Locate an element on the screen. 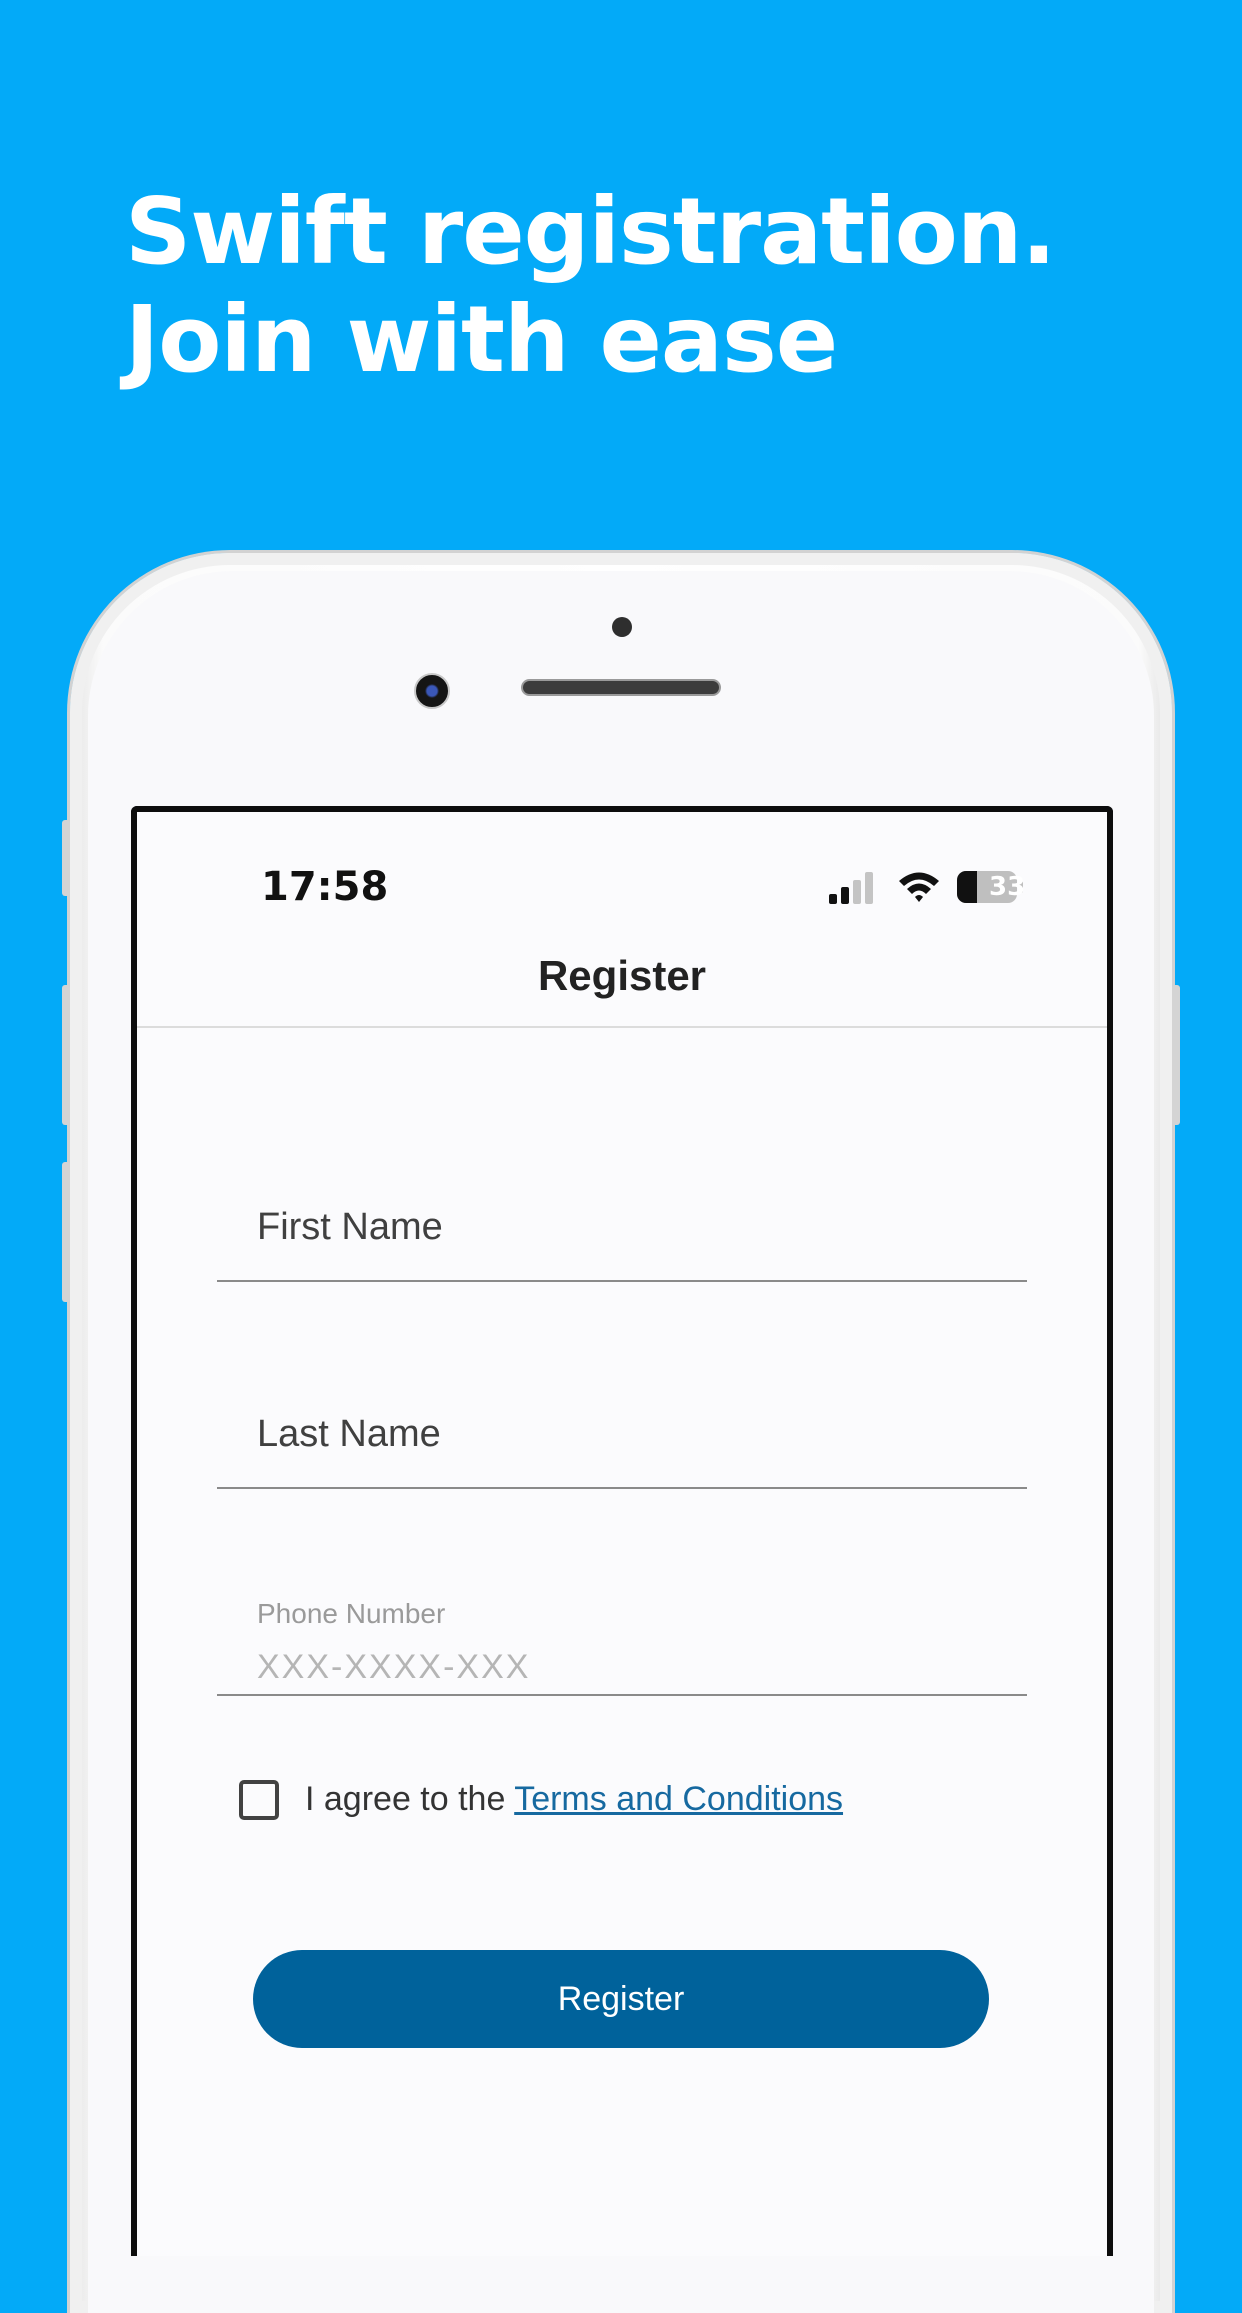 This screenshot has height=2313, width=1242. nav-bar: Register is located at coordinates (622, 975).